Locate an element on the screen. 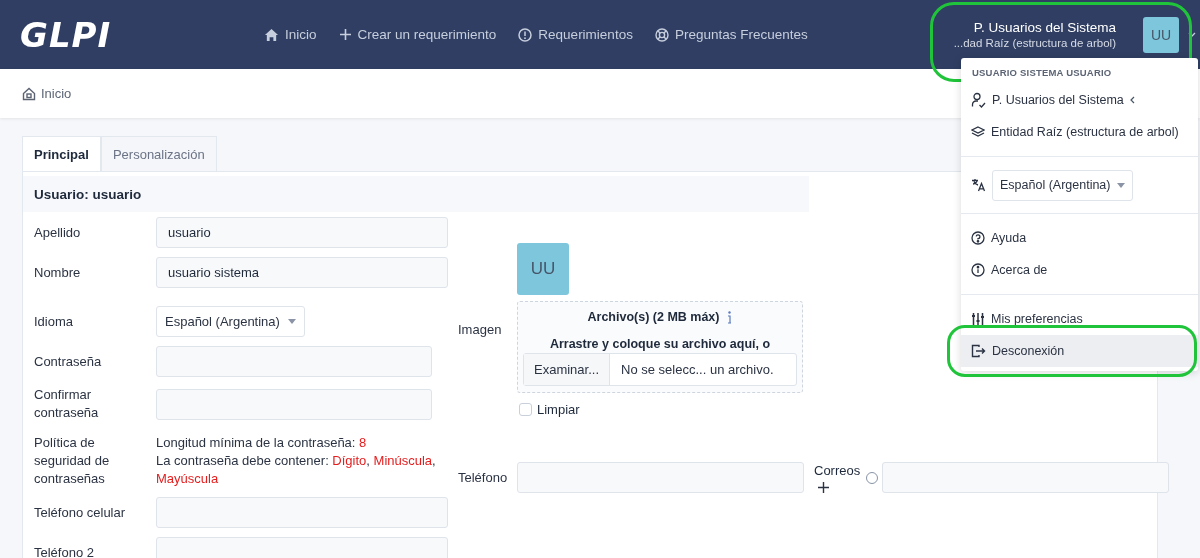 This screenshot has height=558, width=1200. lifebuoy-icon is located at coordinates (661, 34).